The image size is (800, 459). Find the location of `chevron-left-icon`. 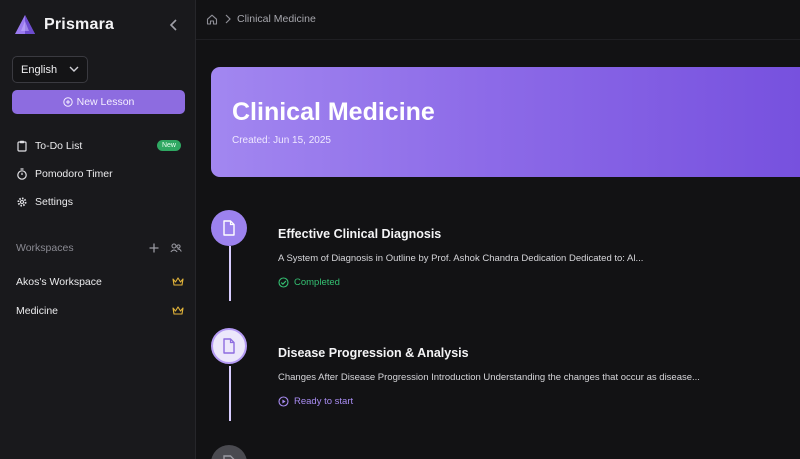

chevron-left-icon is located at coordinates (173, 25).